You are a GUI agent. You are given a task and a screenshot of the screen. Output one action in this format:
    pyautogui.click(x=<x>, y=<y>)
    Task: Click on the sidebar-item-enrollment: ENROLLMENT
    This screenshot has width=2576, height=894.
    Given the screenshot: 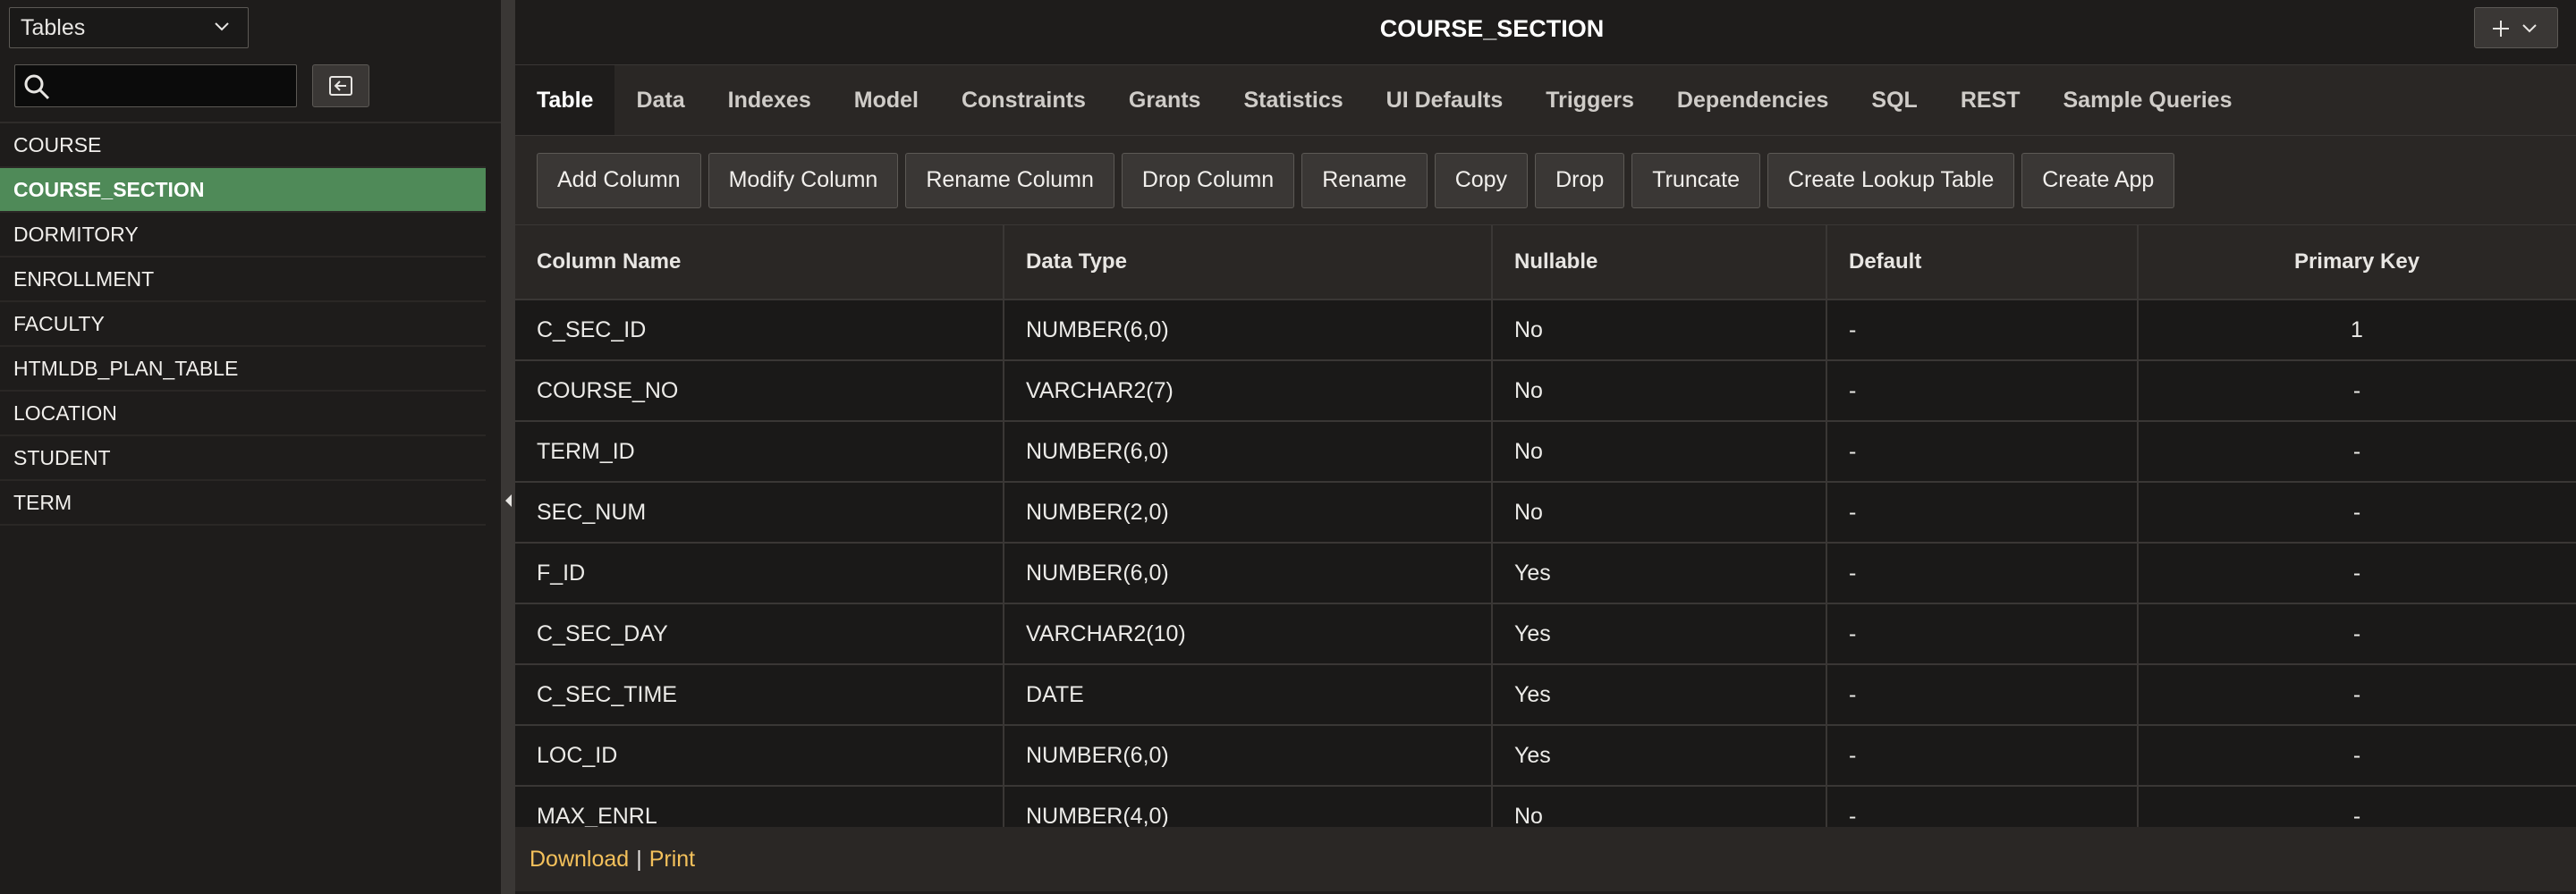 What is the action you would take?
    pyautogui.click(x=243, y=279)
    